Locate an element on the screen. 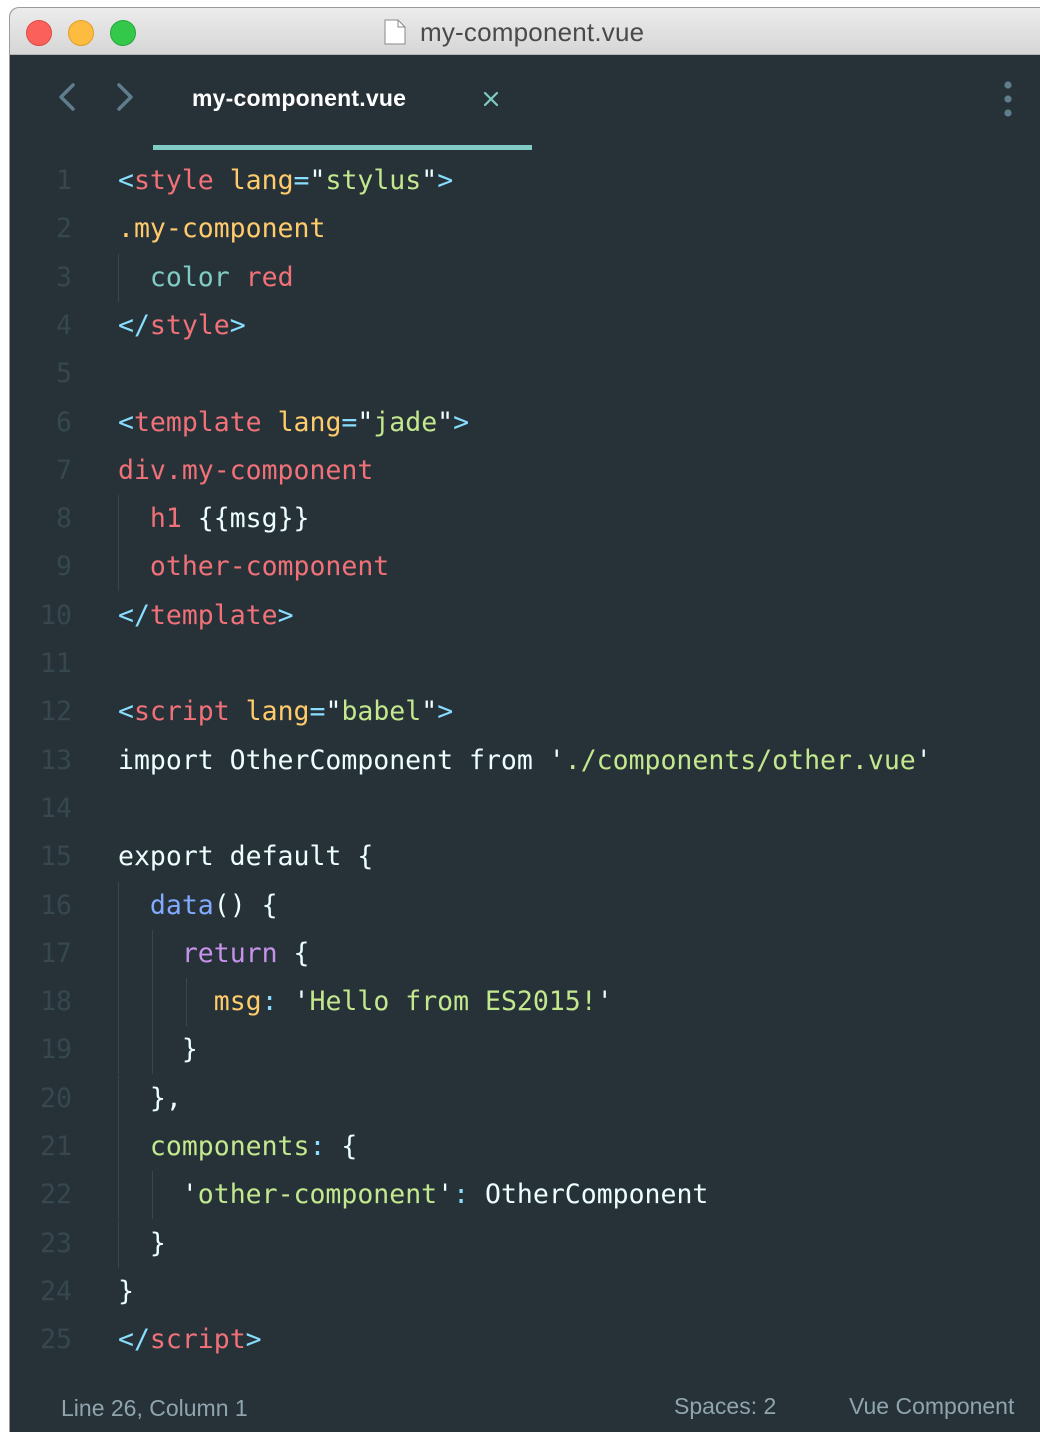  code-line: 8 h1 {{msg}} is located at coordinates (525, 519).